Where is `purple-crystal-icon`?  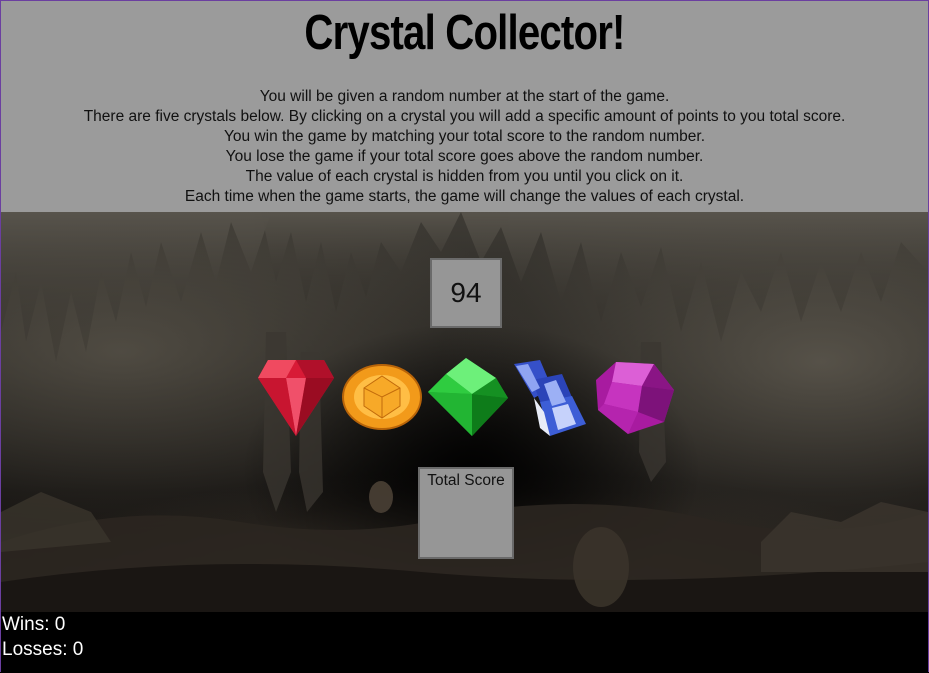
purple-crystal-icon is located at coordinates (635, 398).